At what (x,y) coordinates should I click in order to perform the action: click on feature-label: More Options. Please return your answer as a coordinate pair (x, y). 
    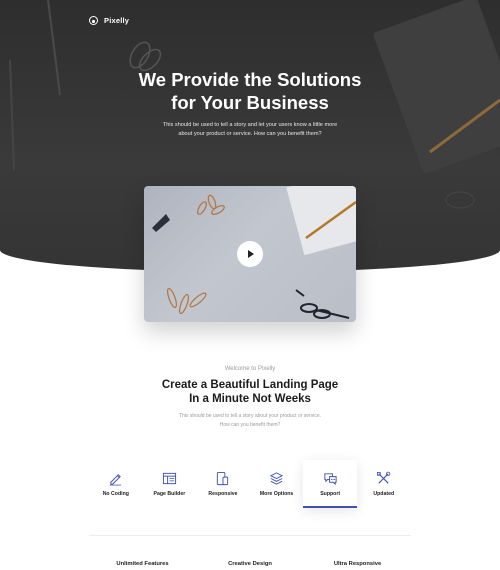
    Looking at the image, I should click on (276, 494).